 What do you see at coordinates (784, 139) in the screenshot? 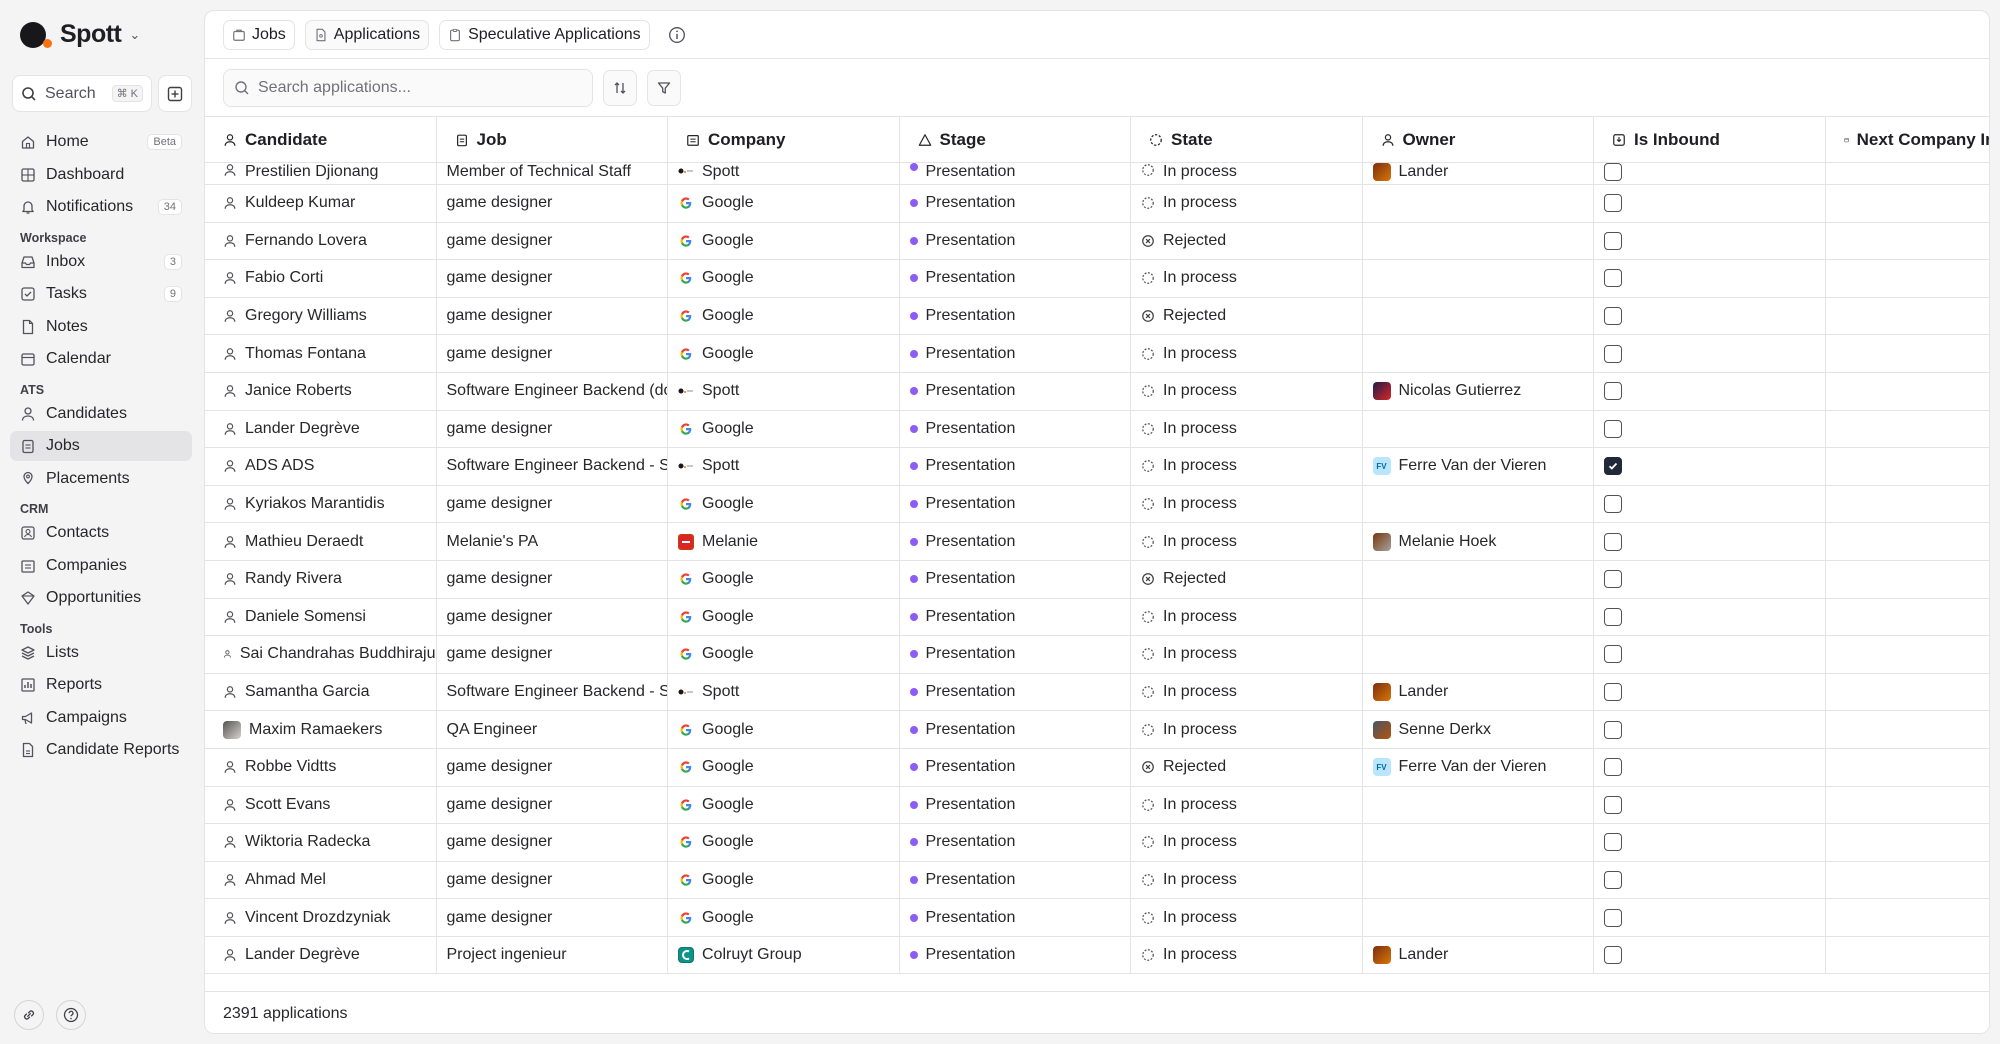
I see `column-header-company: Company` at bounding box center [784, 139].